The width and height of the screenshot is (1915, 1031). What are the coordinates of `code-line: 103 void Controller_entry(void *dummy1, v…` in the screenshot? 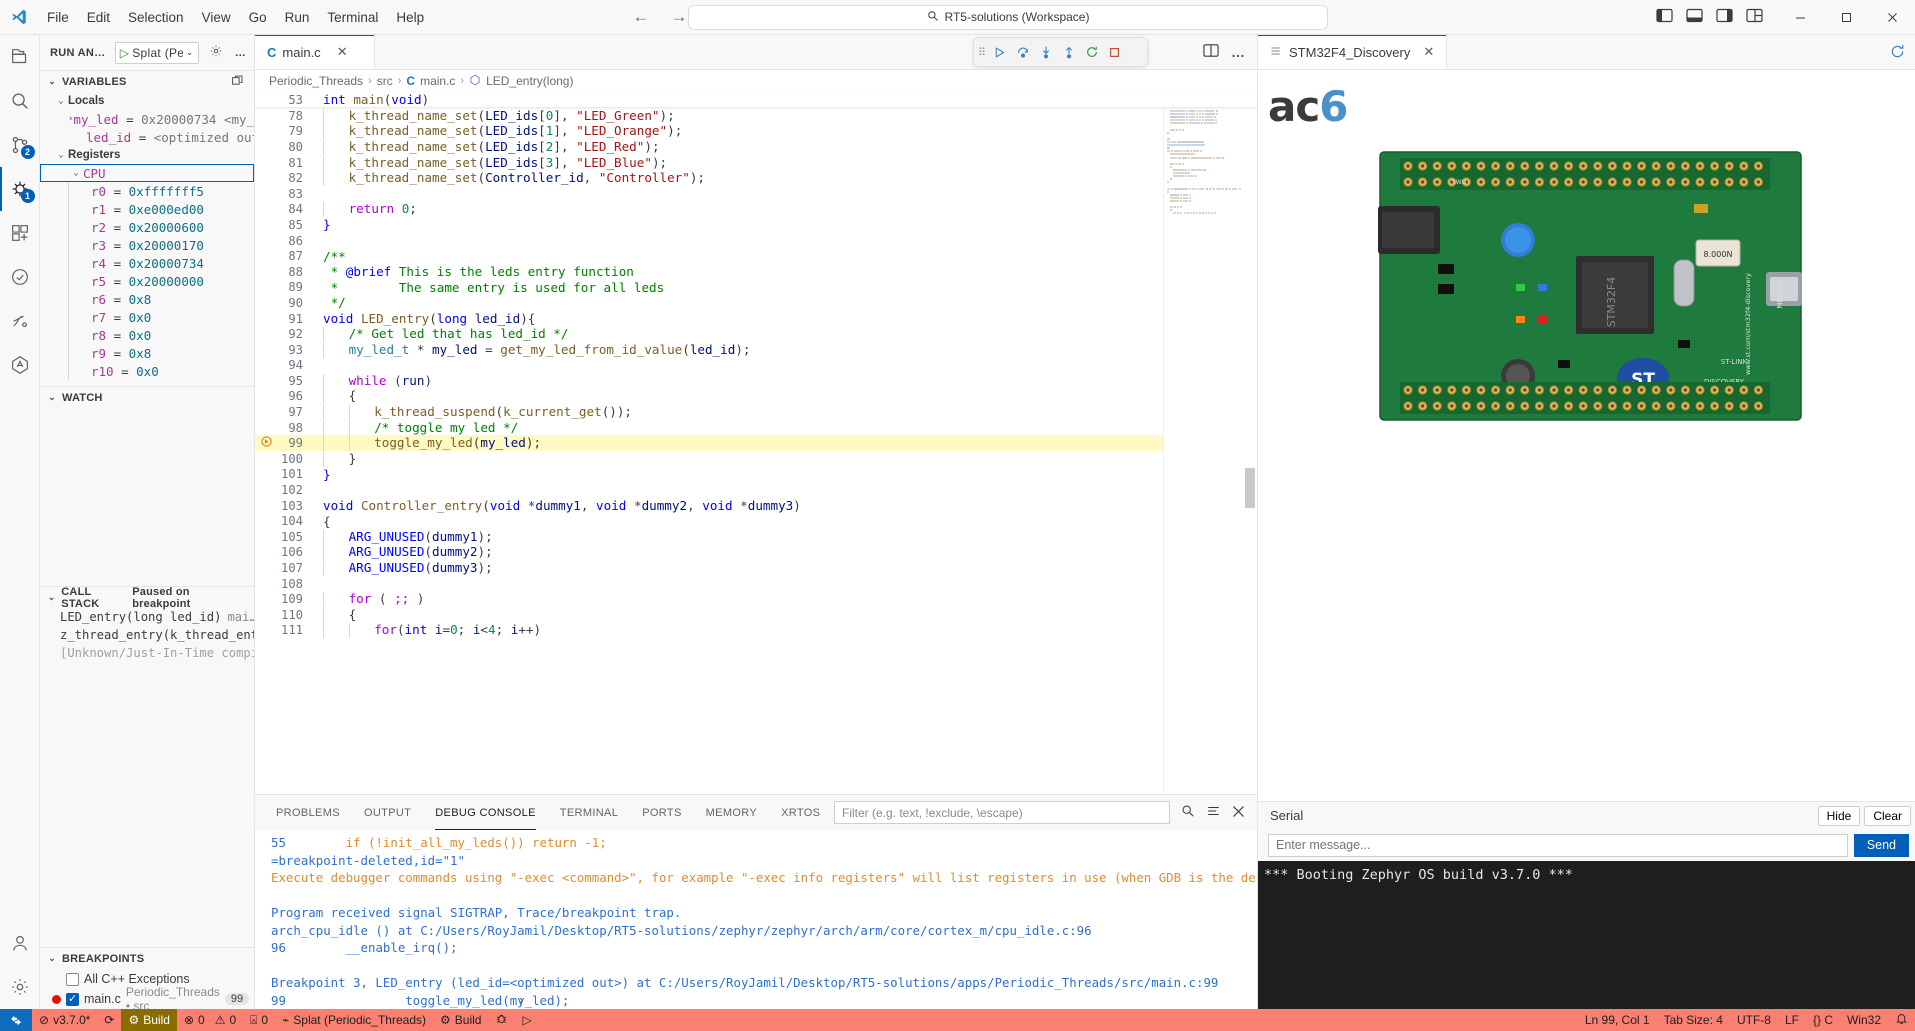 It's located at (709, 506).